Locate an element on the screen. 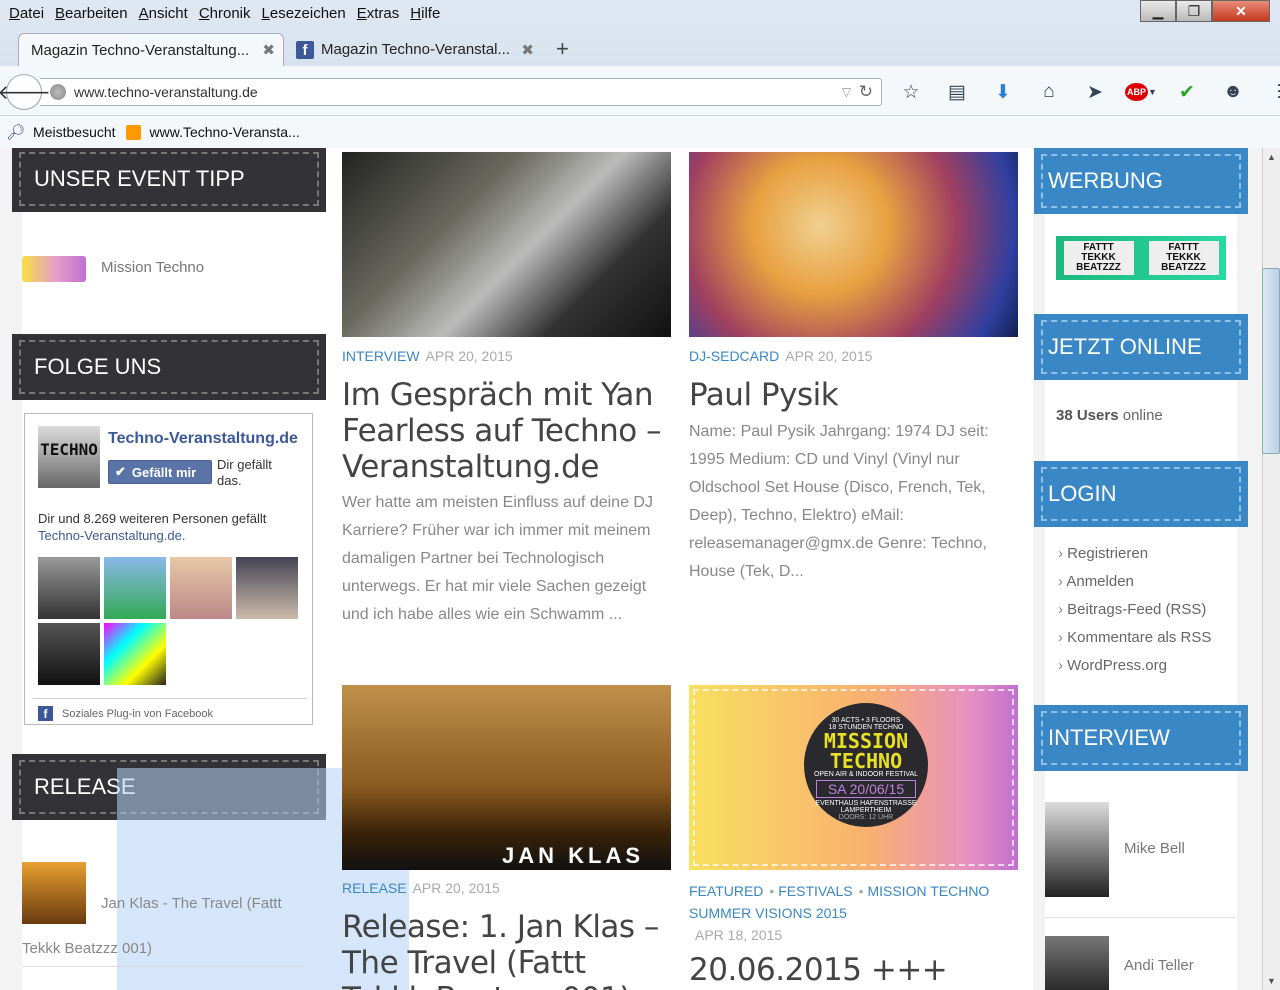  link-kommentare: Kommentare als RSS is located at coordinates (1134, 643).